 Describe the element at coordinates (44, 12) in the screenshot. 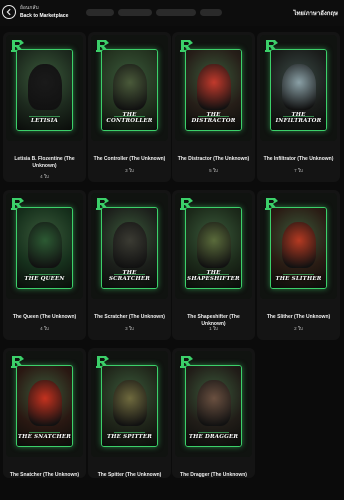

I see `back-to-marketplace-link: ย้อนกลับ Back to Marketplace` at that location.